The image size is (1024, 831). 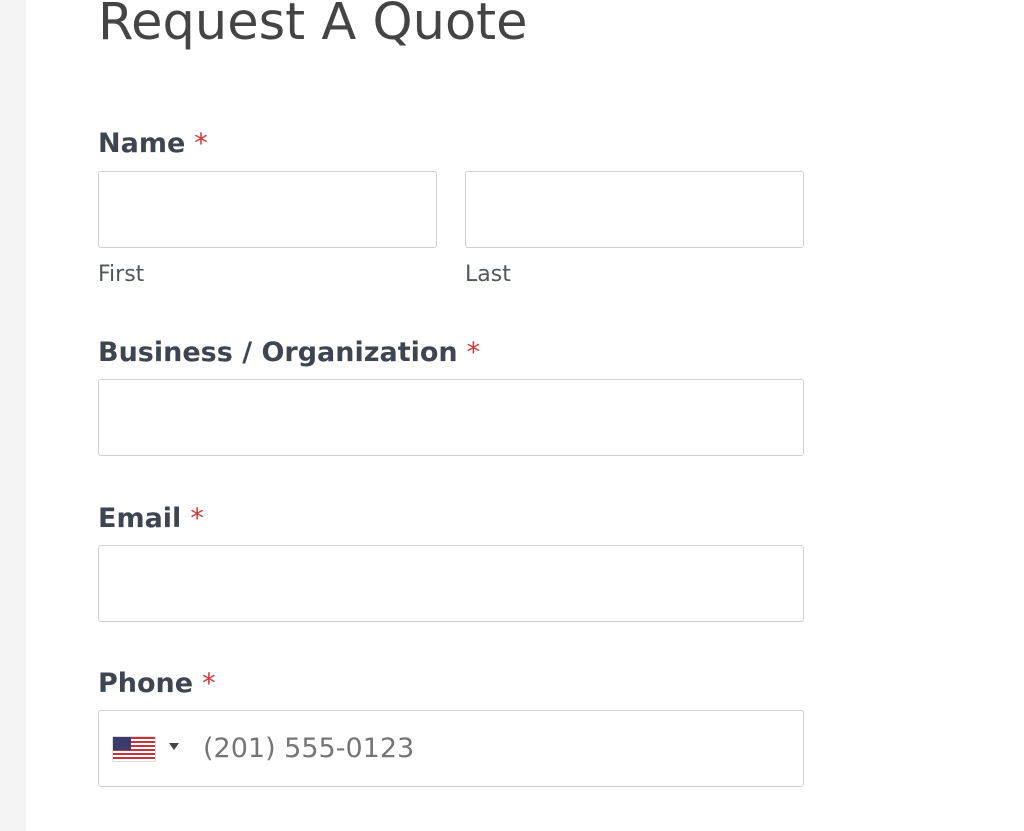 What do you see at coordinates (121, 274) in the screenshot?
I see `first-name-sublabel: First` at bounding box center [121, 274].